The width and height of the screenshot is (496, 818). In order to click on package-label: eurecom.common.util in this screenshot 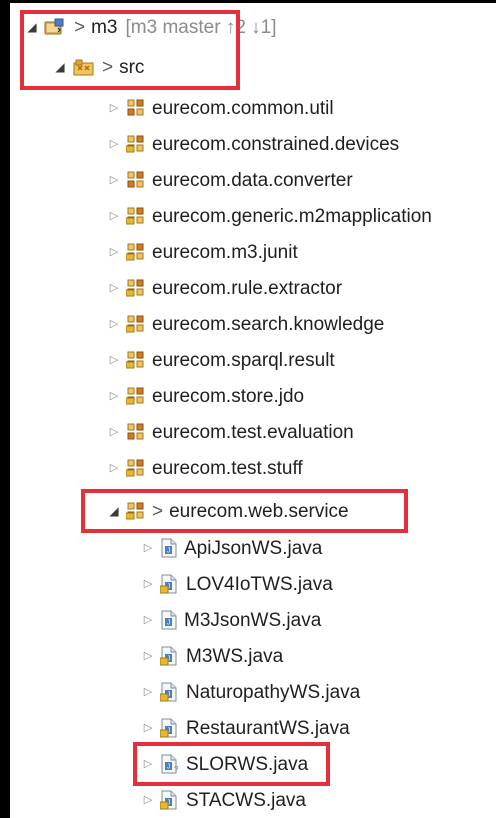, I will do `click(243, 108)`.